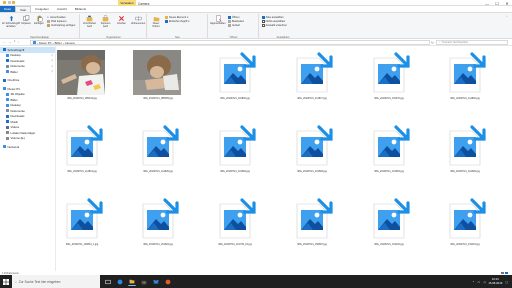  I want to click on up-arrow-icon: ↑, so click(18, 42).